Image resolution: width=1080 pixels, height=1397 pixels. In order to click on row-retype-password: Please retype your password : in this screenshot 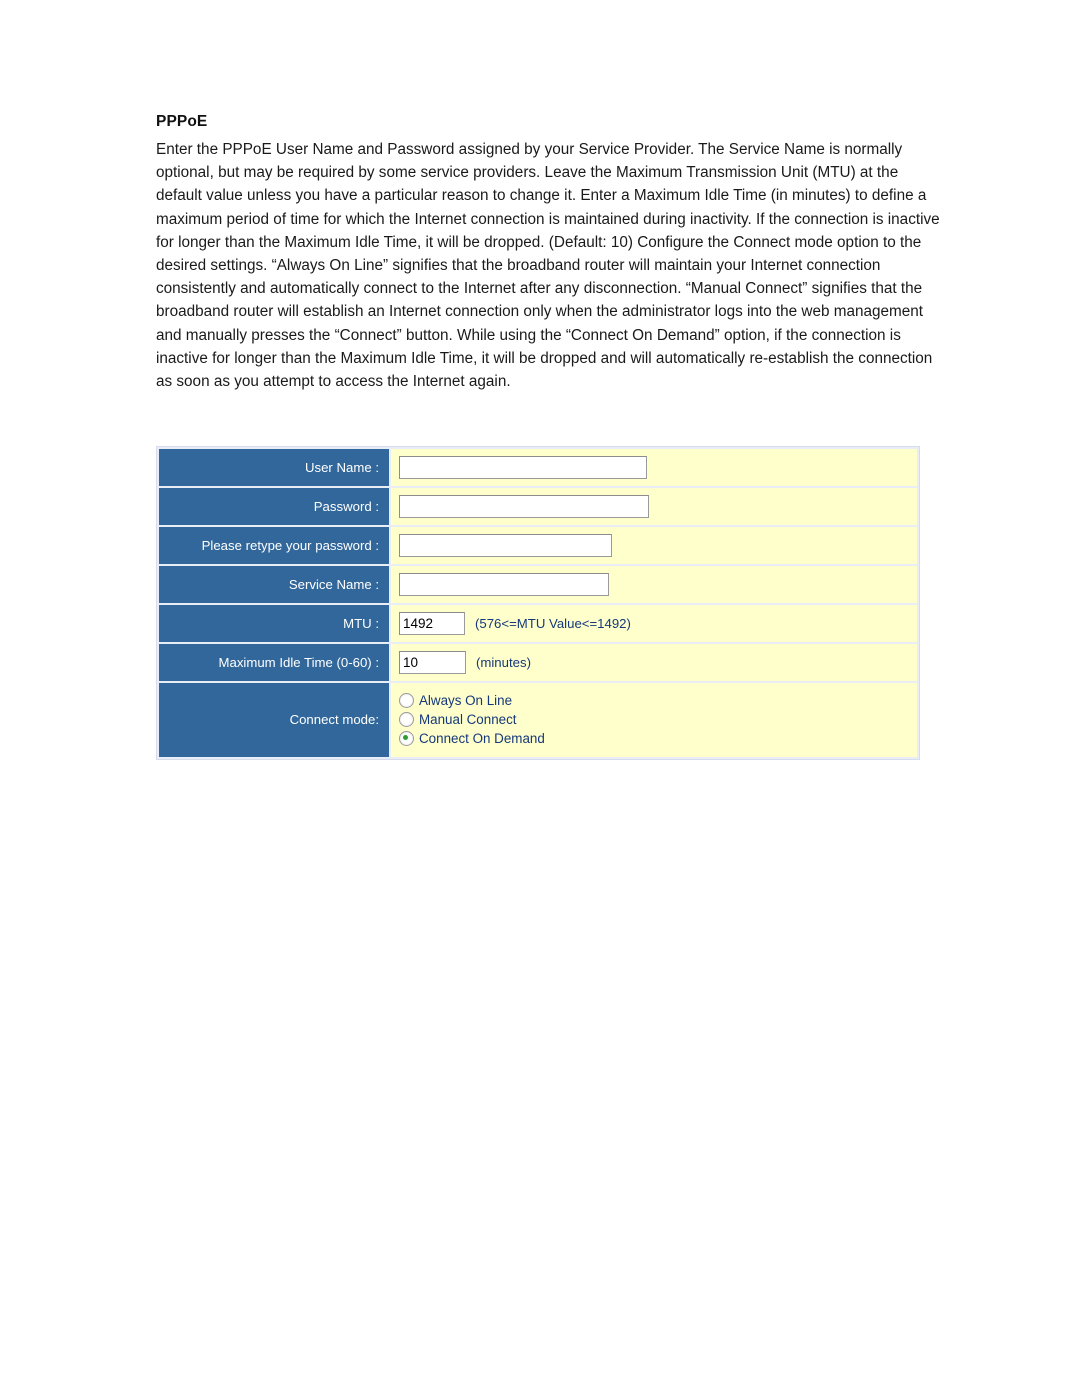, I will do `click(538, 546)`.